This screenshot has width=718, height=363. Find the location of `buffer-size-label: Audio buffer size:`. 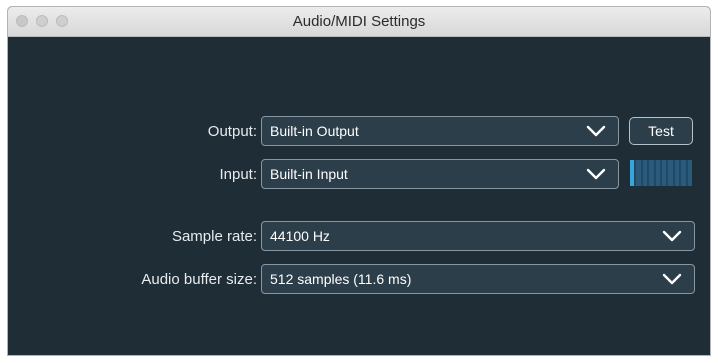

buffer-size-label: Audio buffer size: is located at coordinates (199, 279).